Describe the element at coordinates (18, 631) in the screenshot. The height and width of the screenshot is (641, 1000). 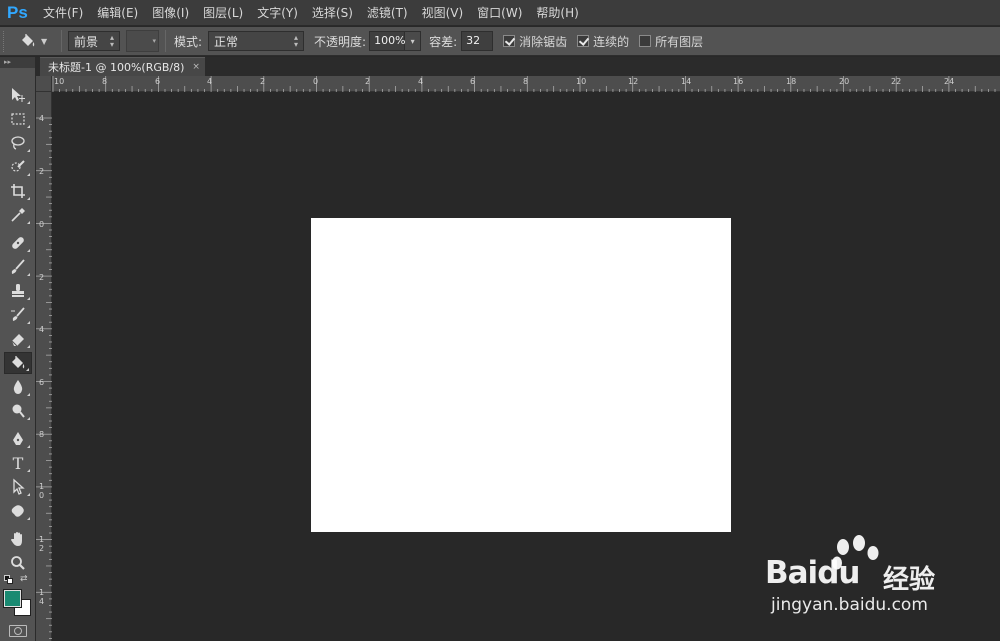
I see `quick-mask-button` at that location.